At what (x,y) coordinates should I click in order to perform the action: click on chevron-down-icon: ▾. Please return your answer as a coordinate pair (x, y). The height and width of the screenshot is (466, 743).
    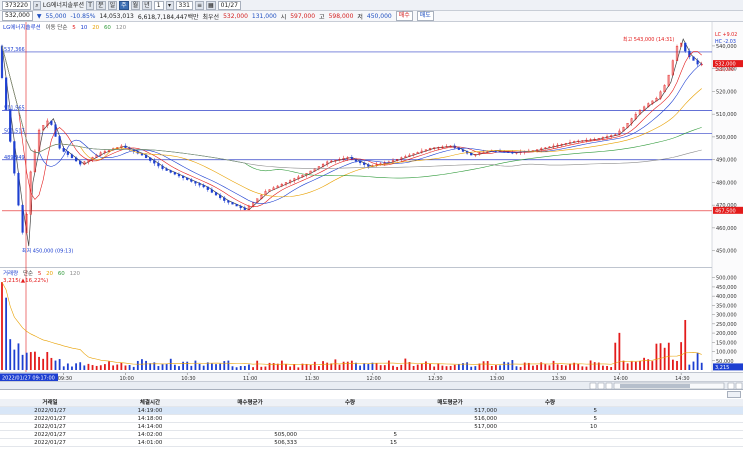
    Looking at the image, I should click on (169, 5).